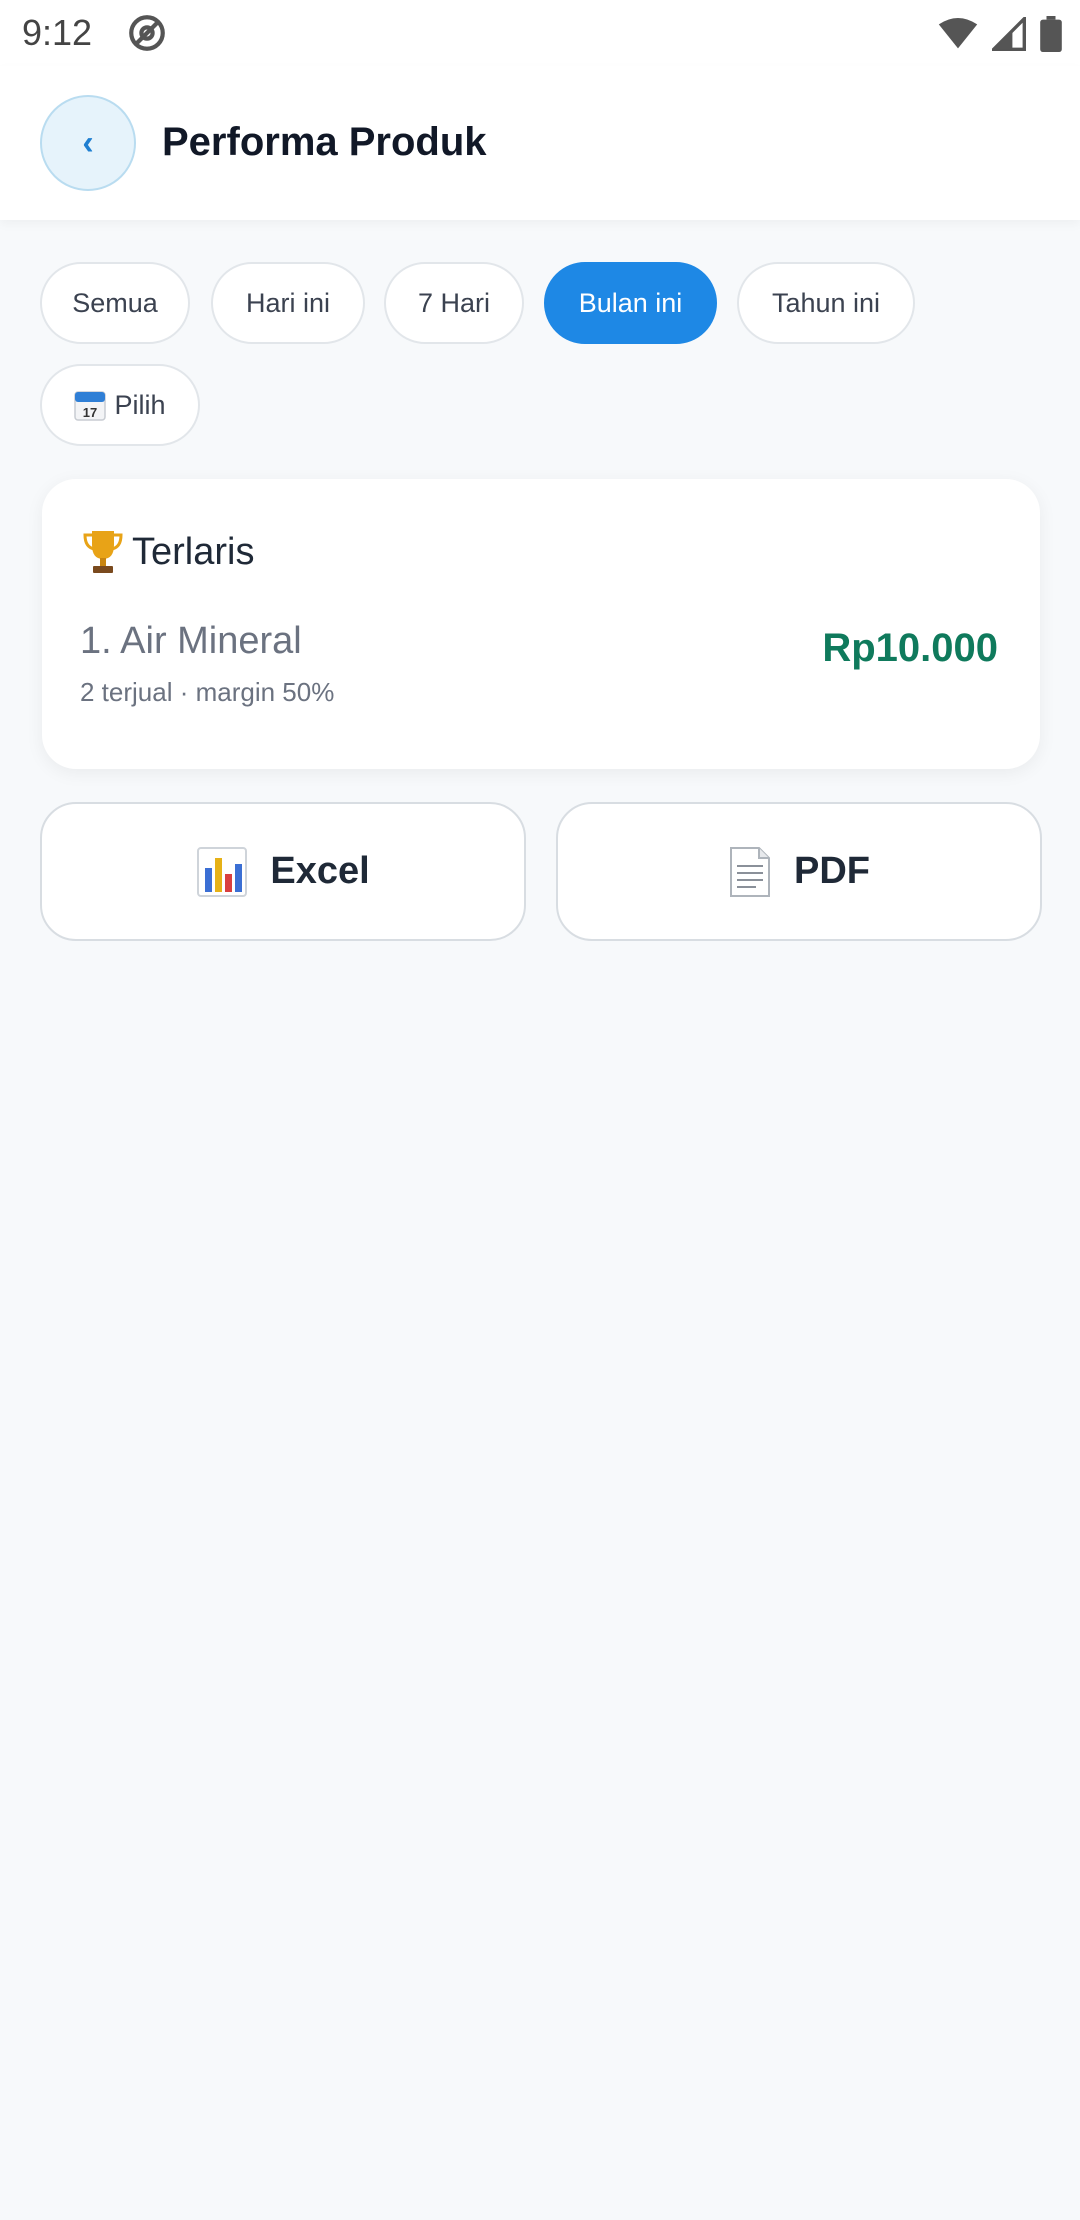 Image resolution: width=1080 pixels, height=2220 pixels. What do you see at coordinates (910, 648) in the screenshot?
I see `item-value: Rp10.000` at bounding box center [910, 648].